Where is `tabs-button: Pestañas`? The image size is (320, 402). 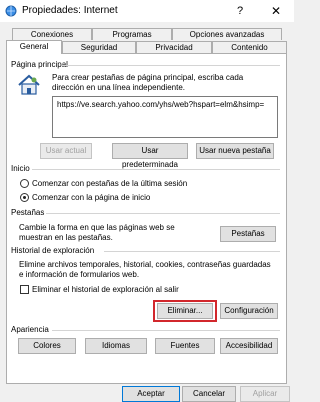 tabs-button: Pestañas is located at coordinates (248, 234).